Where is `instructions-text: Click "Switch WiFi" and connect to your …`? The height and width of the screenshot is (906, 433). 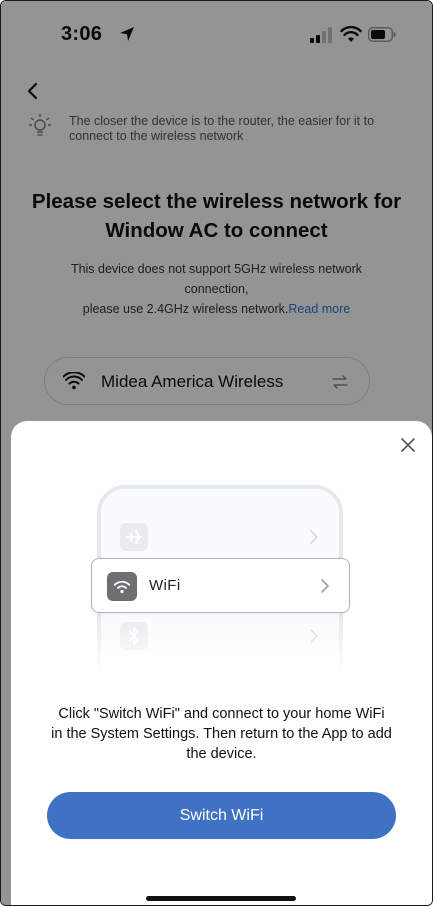
instructions-text: Click "Switch WiFi" and connect to your … is located at coordinates (221, 734).